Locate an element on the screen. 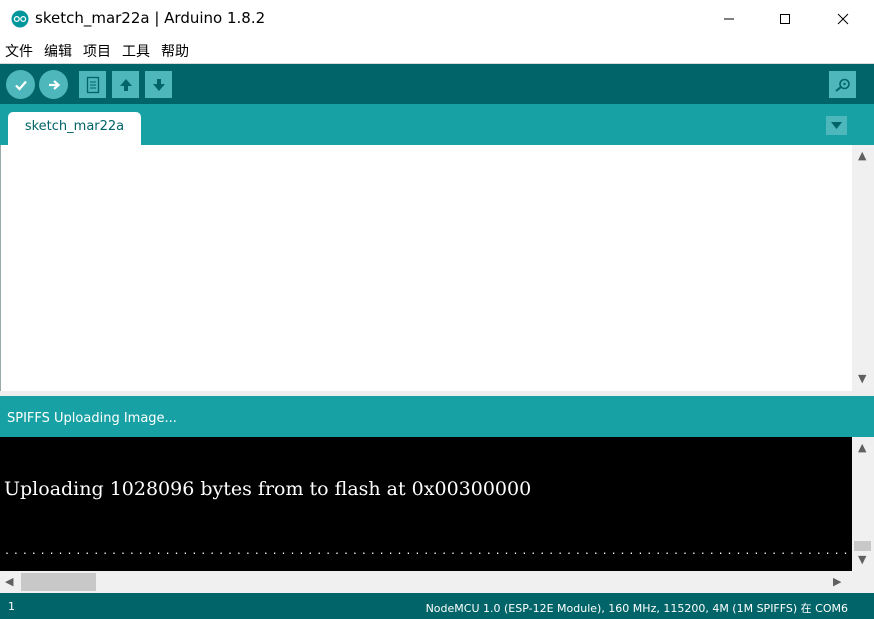 This screenshot has width=874, height=619. menu-file: 文件 is located at coordinates (19, 51).